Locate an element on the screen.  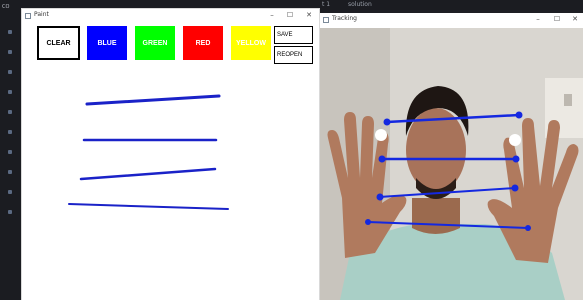
ide-sidebar: CO is located at coordinates (11, 150).